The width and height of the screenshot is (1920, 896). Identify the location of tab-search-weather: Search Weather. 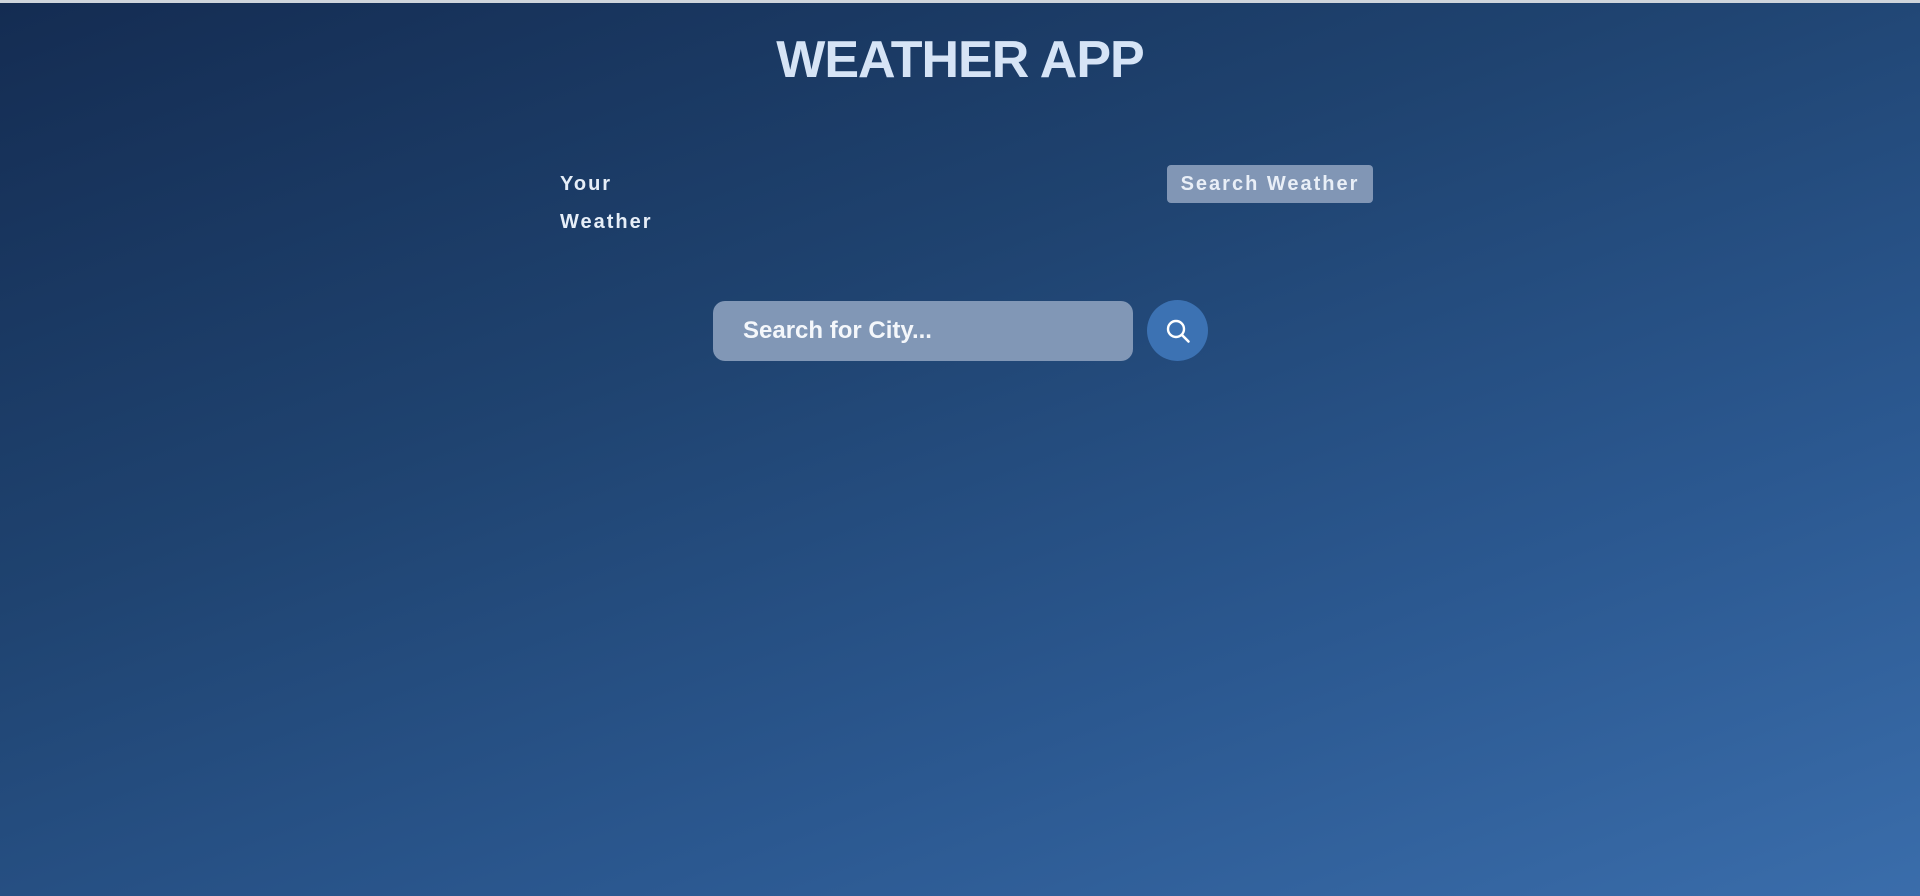
(1270, 184).